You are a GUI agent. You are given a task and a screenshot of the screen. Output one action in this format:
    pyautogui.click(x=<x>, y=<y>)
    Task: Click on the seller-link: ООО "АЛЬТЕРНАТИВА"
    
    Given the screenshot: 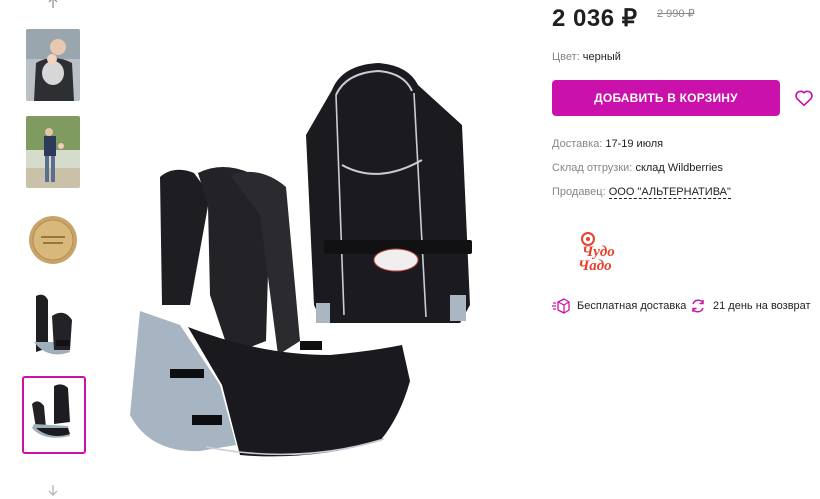 What is the action you would take?
    pyautogui.click(x=669, y=192)
    